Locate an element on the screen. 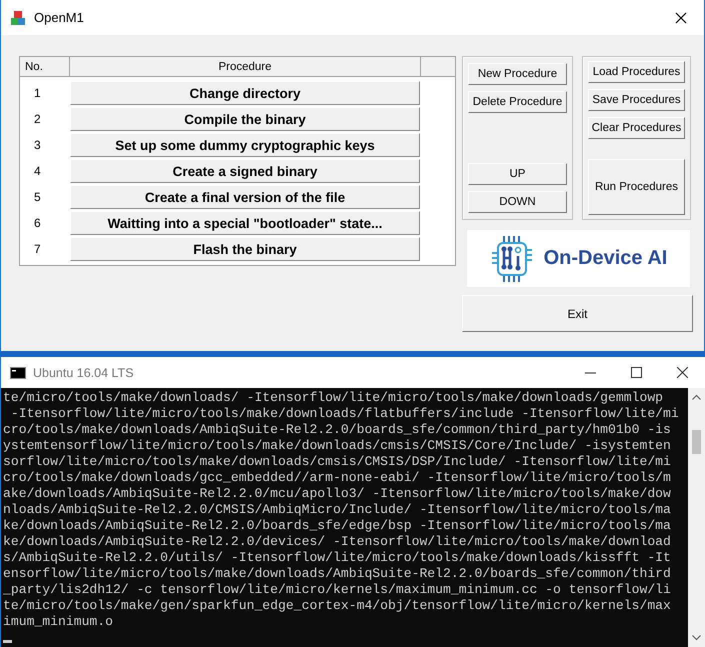 Image resolution: width=705 pixels, height=647 pixels. column-header is located at coordinates (438, 66).